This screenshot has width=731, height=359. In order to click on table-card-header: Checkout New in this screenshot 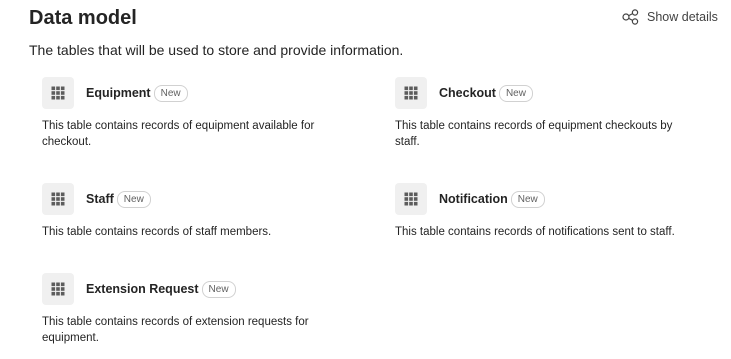, I will do `click(550, 93)`.